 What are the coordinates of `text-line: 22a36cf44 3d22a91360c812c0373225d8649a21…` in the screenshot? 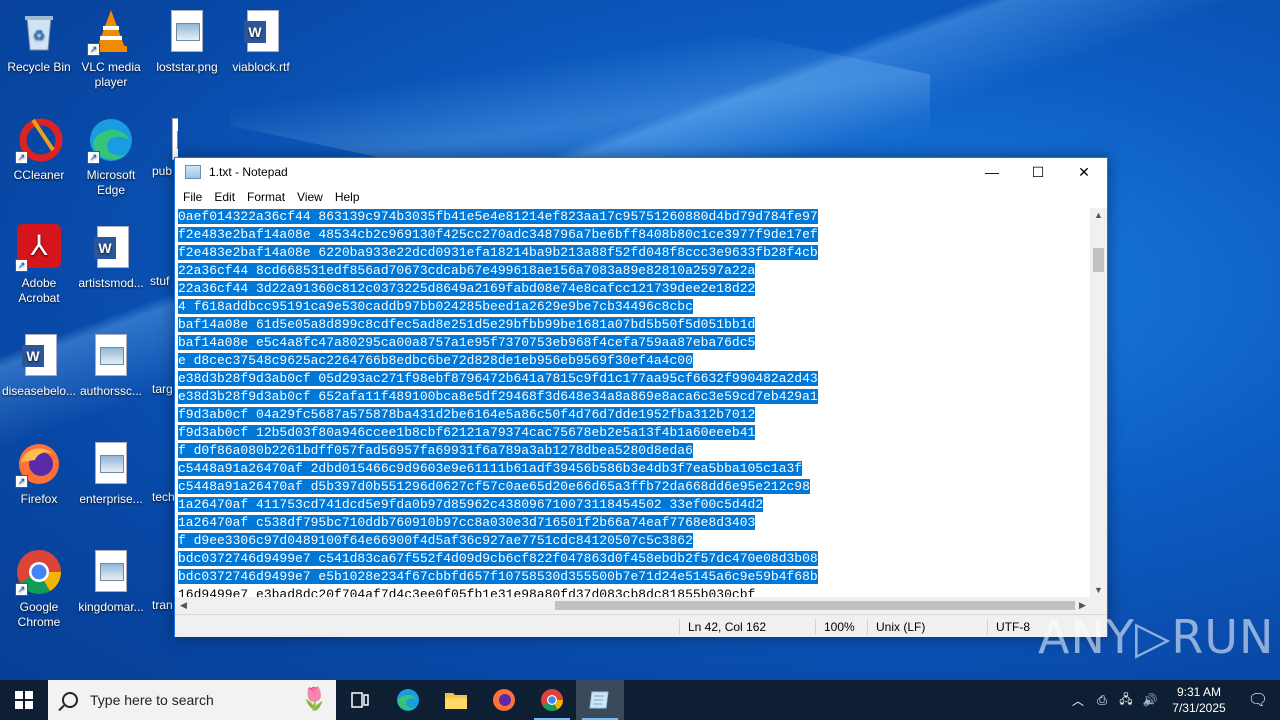 It's located at (633, 289).